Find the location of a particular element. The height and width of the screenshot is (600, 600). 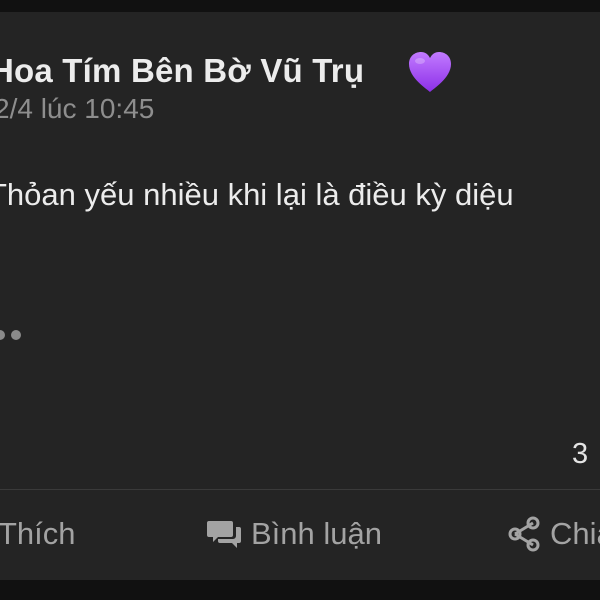

post-author: Hoa Tím Bên Bờ Vũ Trụ is located at coordinates (182, 71).